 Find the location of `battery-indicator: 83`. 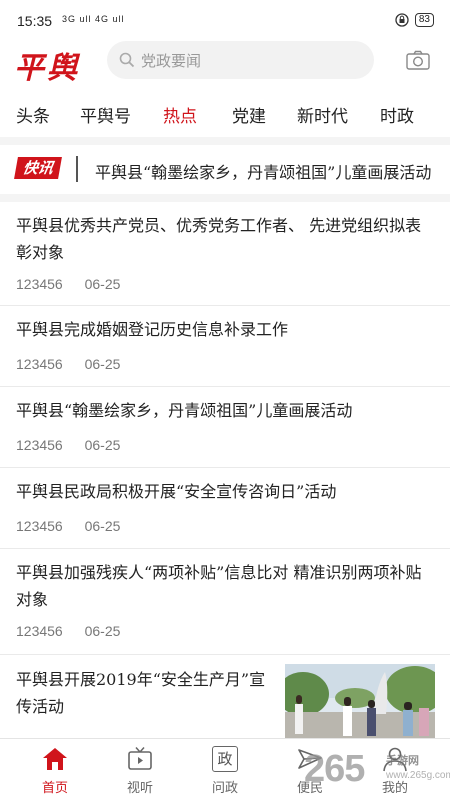

battery-indicator: 83 is located at coordinates (424, 20).